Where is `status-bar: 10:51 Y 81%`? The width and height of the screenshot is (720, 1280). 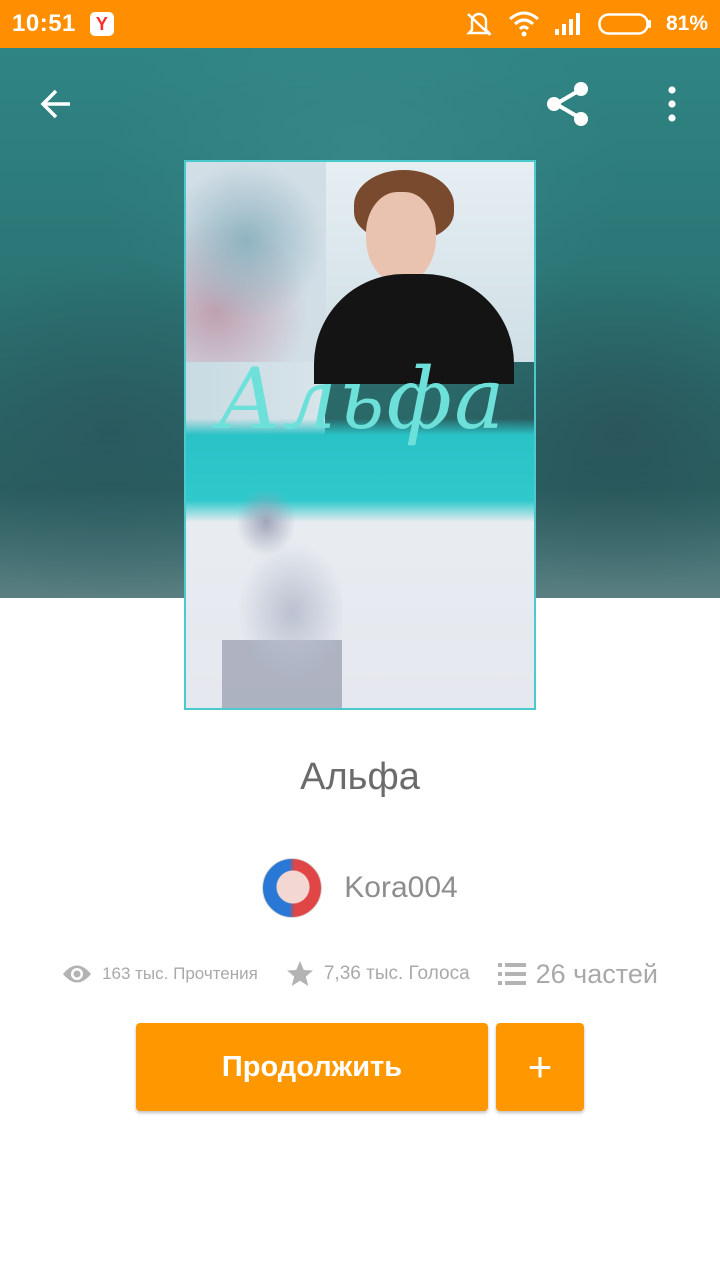 status-bar: 10:51 Y 81% is located at coordinates (360, 24).